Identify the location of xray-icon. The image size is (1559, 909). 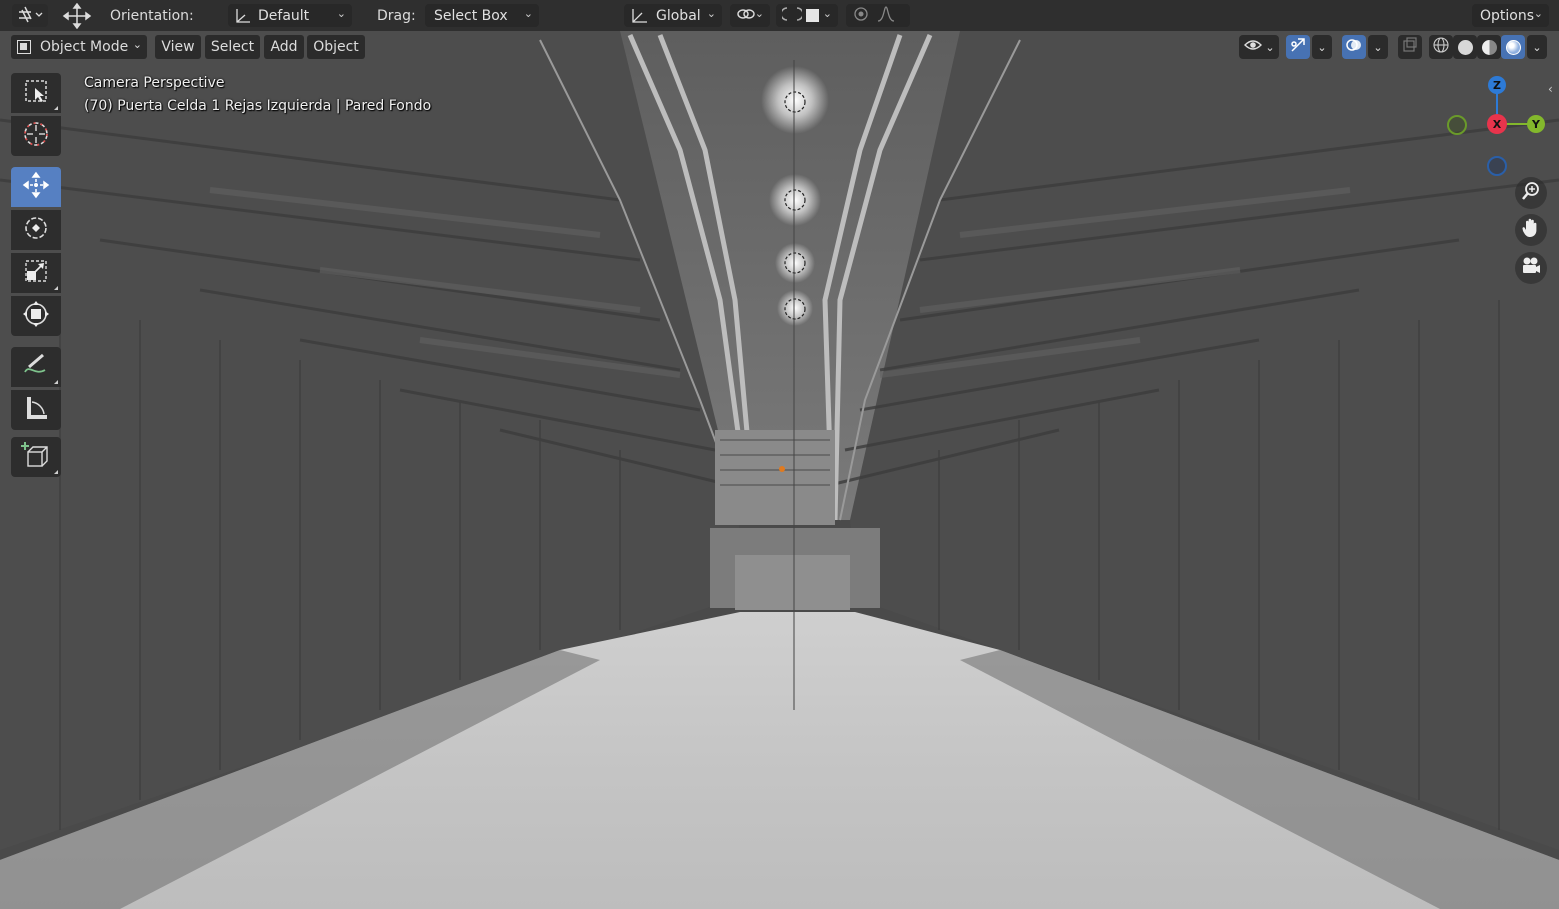
(1410, 47).